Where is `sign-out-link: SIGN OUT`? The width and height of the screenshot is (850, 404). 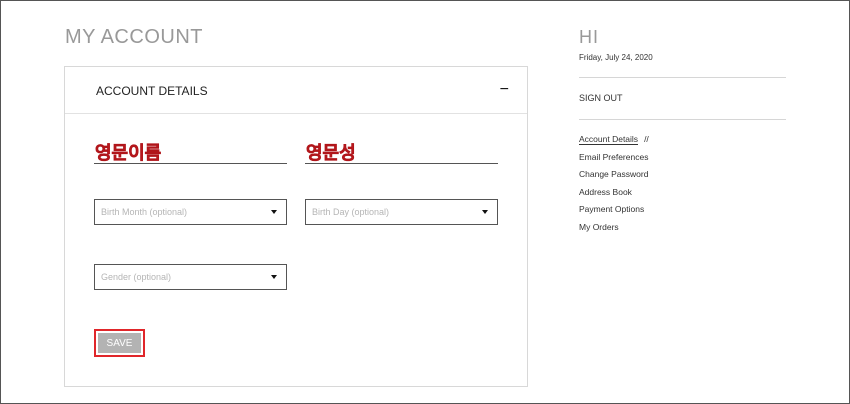 sign-out-link: SIGN OUT is located at coordinates (601, 98).